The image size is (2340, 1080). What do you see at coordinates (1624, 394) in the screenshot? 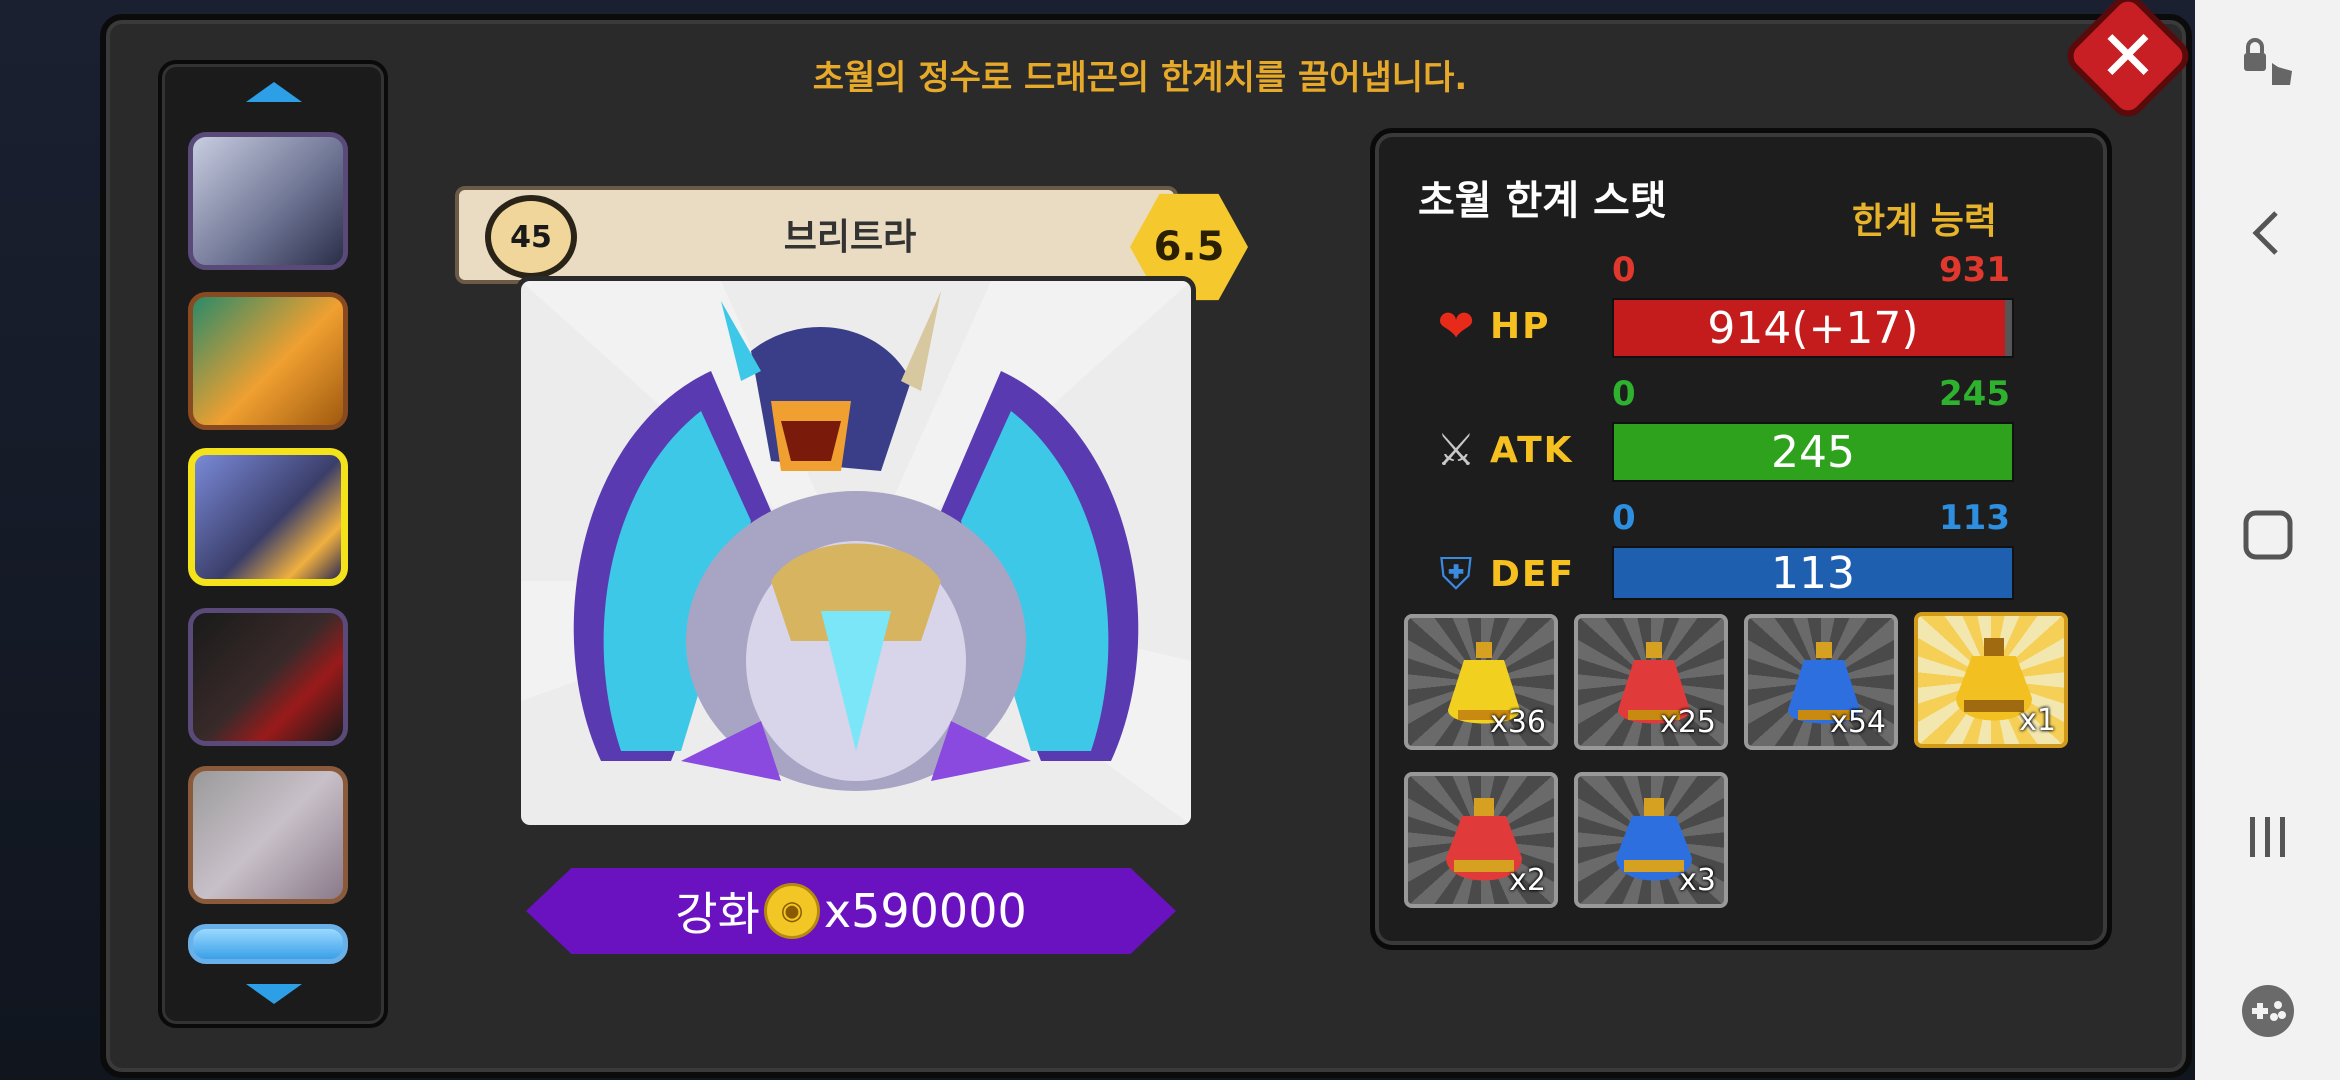
I see `atk-min: 0` at bounding box center [1624, 394].